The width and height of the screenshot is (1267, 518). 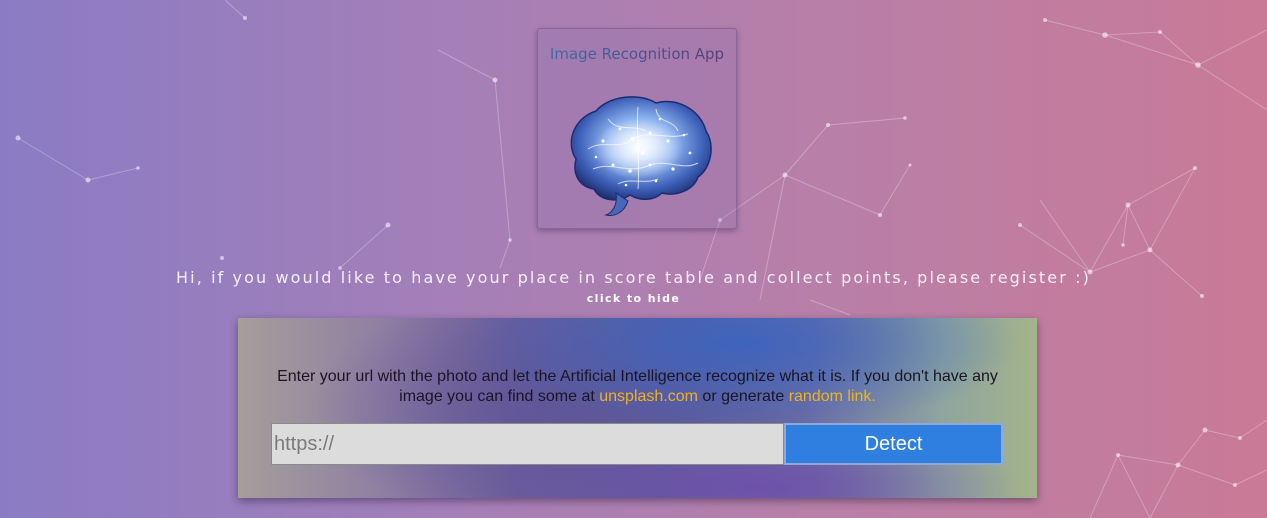 I want to click on app-logo-card: Image Recognition App, so click(x=637, y=128).